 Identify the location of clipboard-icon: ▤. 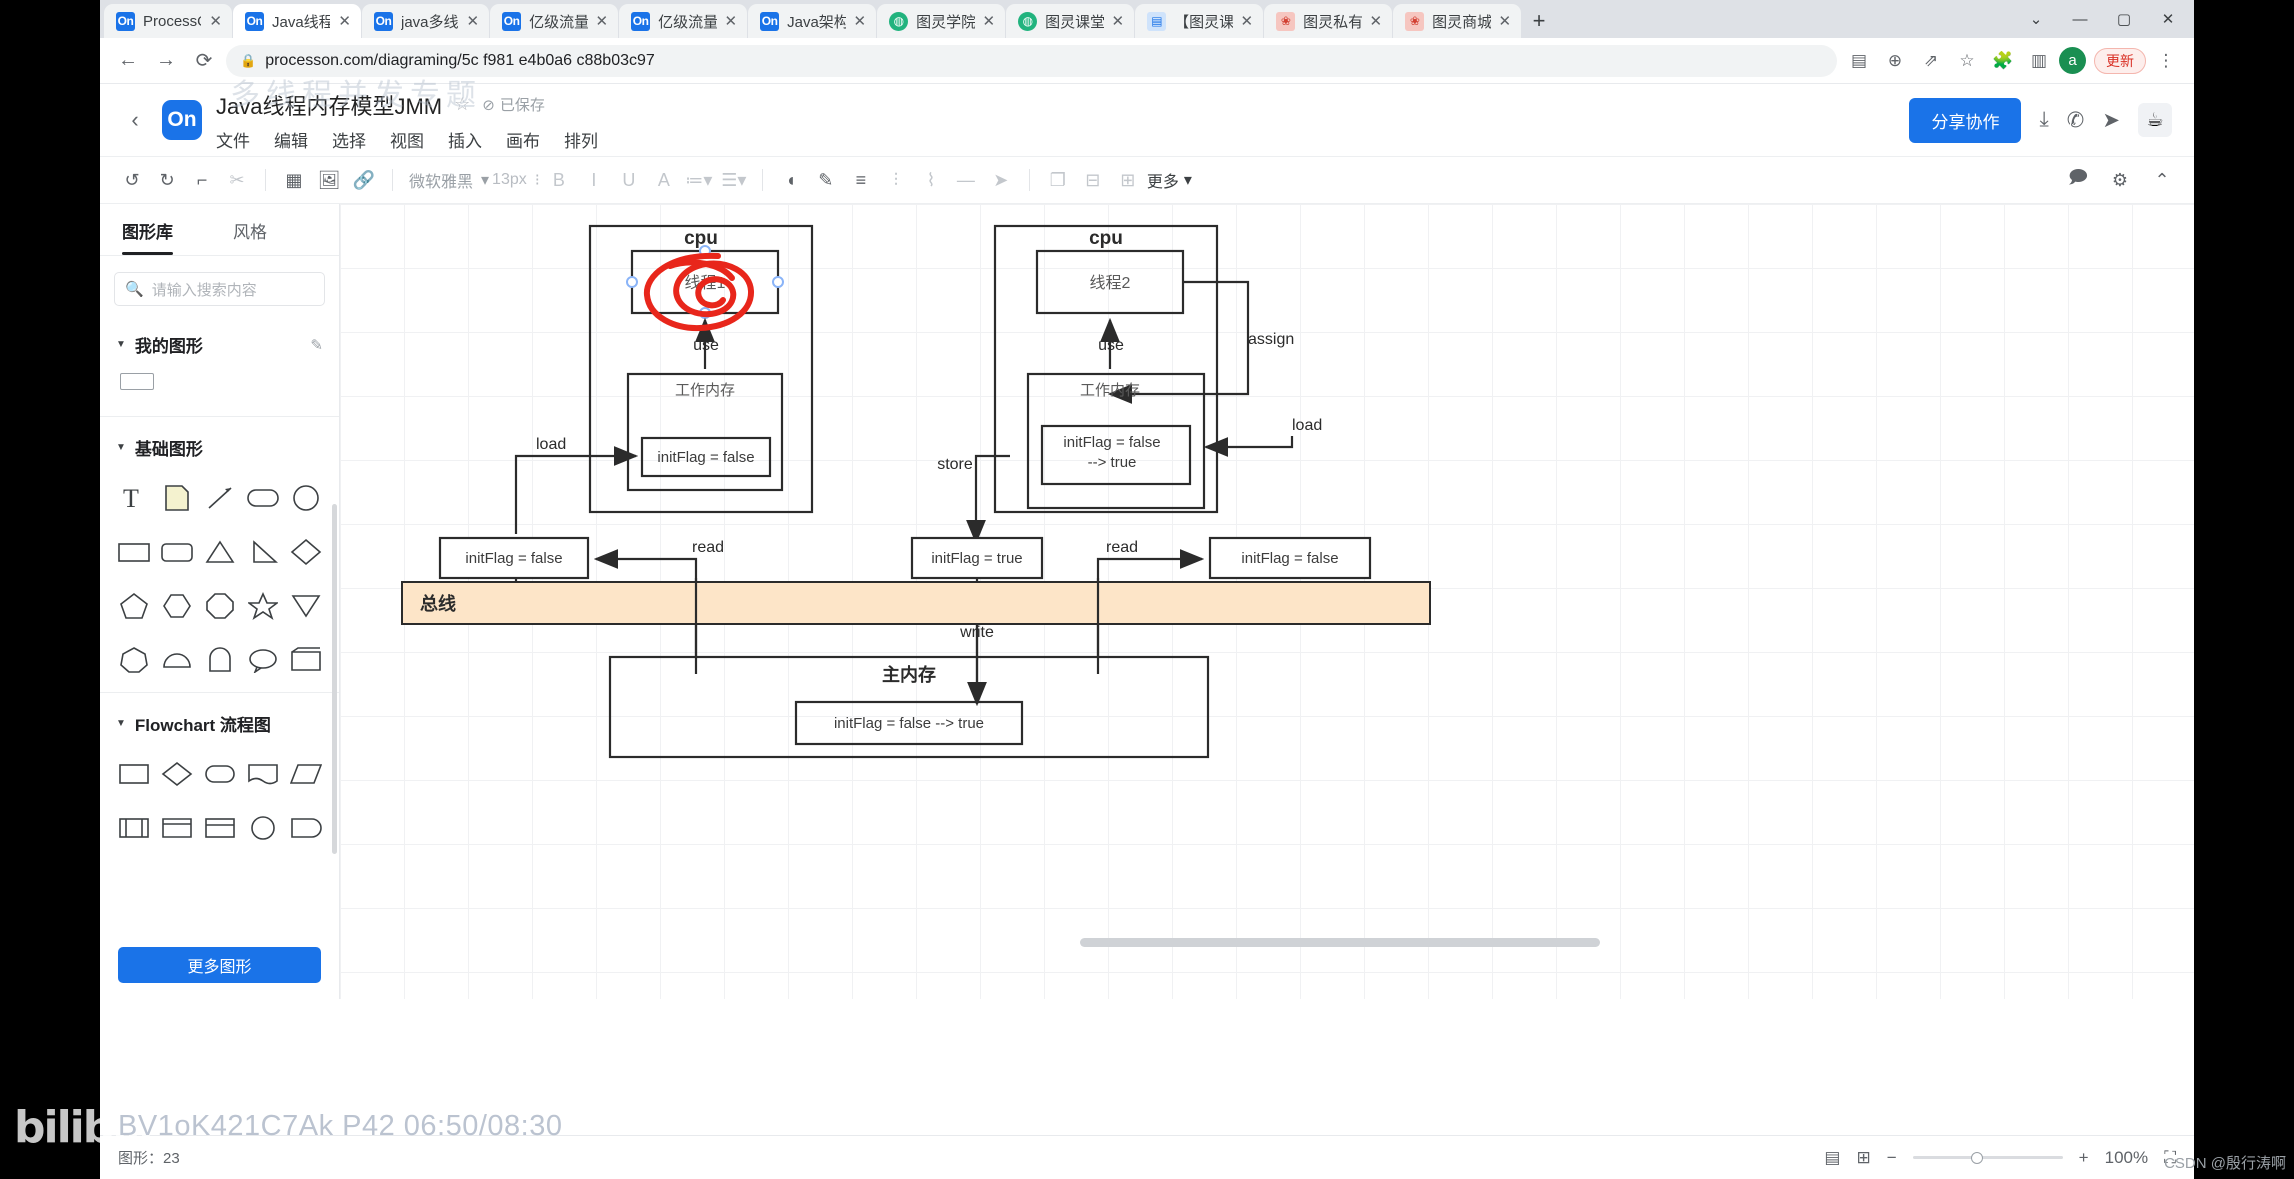
(1859, 61).